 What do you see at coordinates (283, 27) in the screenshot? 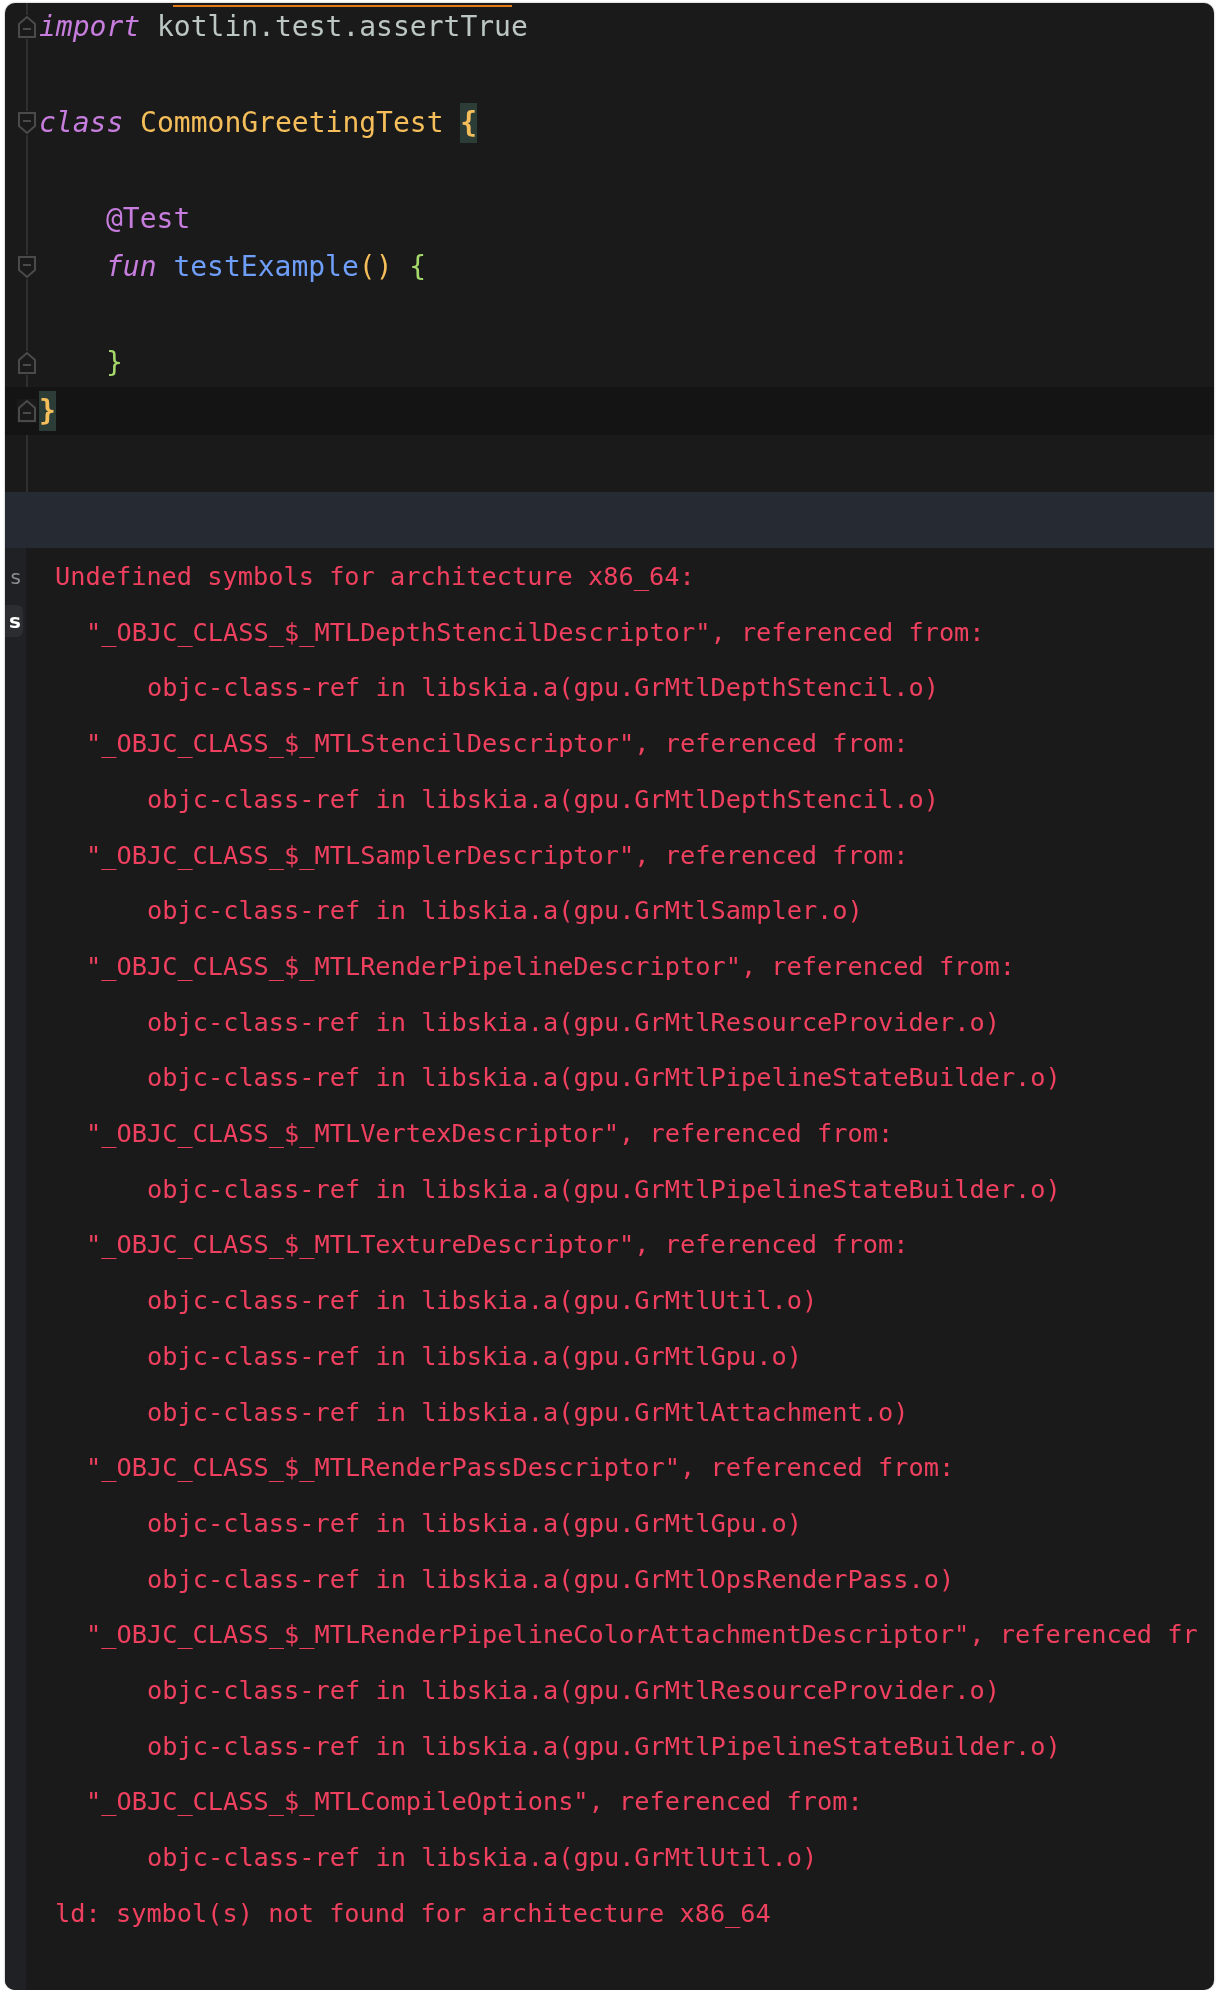
I see `code-line: import kotlin.test.assertTrue` at bounding box center [283, 27].